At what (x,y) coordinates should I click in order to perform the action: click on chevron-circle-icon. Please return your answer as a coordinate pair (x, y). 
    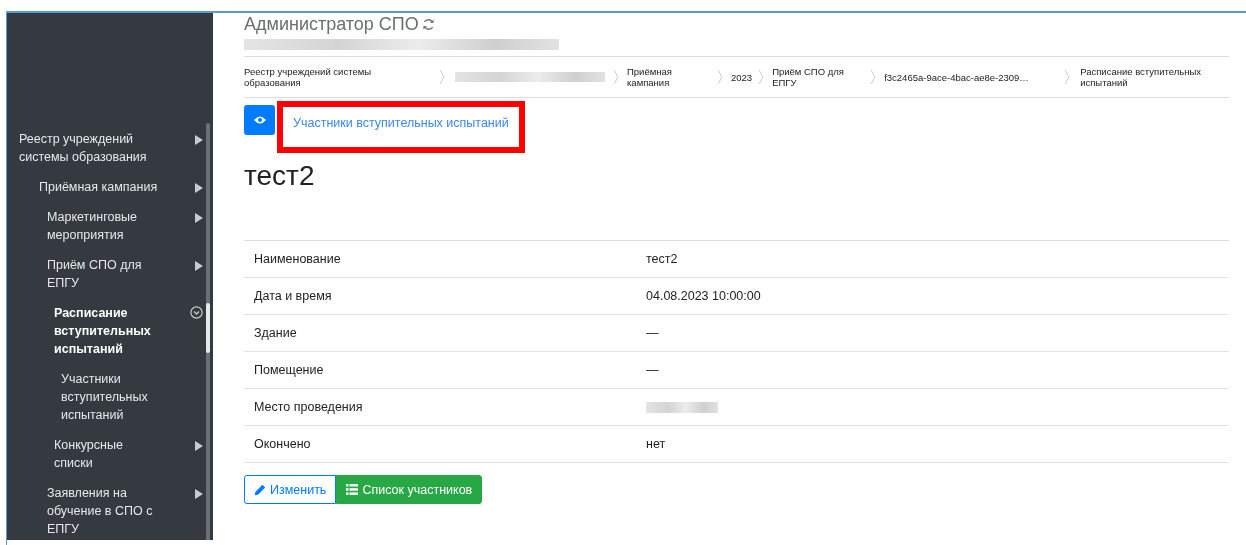
    Looking at the image, I should click on (196, 312).